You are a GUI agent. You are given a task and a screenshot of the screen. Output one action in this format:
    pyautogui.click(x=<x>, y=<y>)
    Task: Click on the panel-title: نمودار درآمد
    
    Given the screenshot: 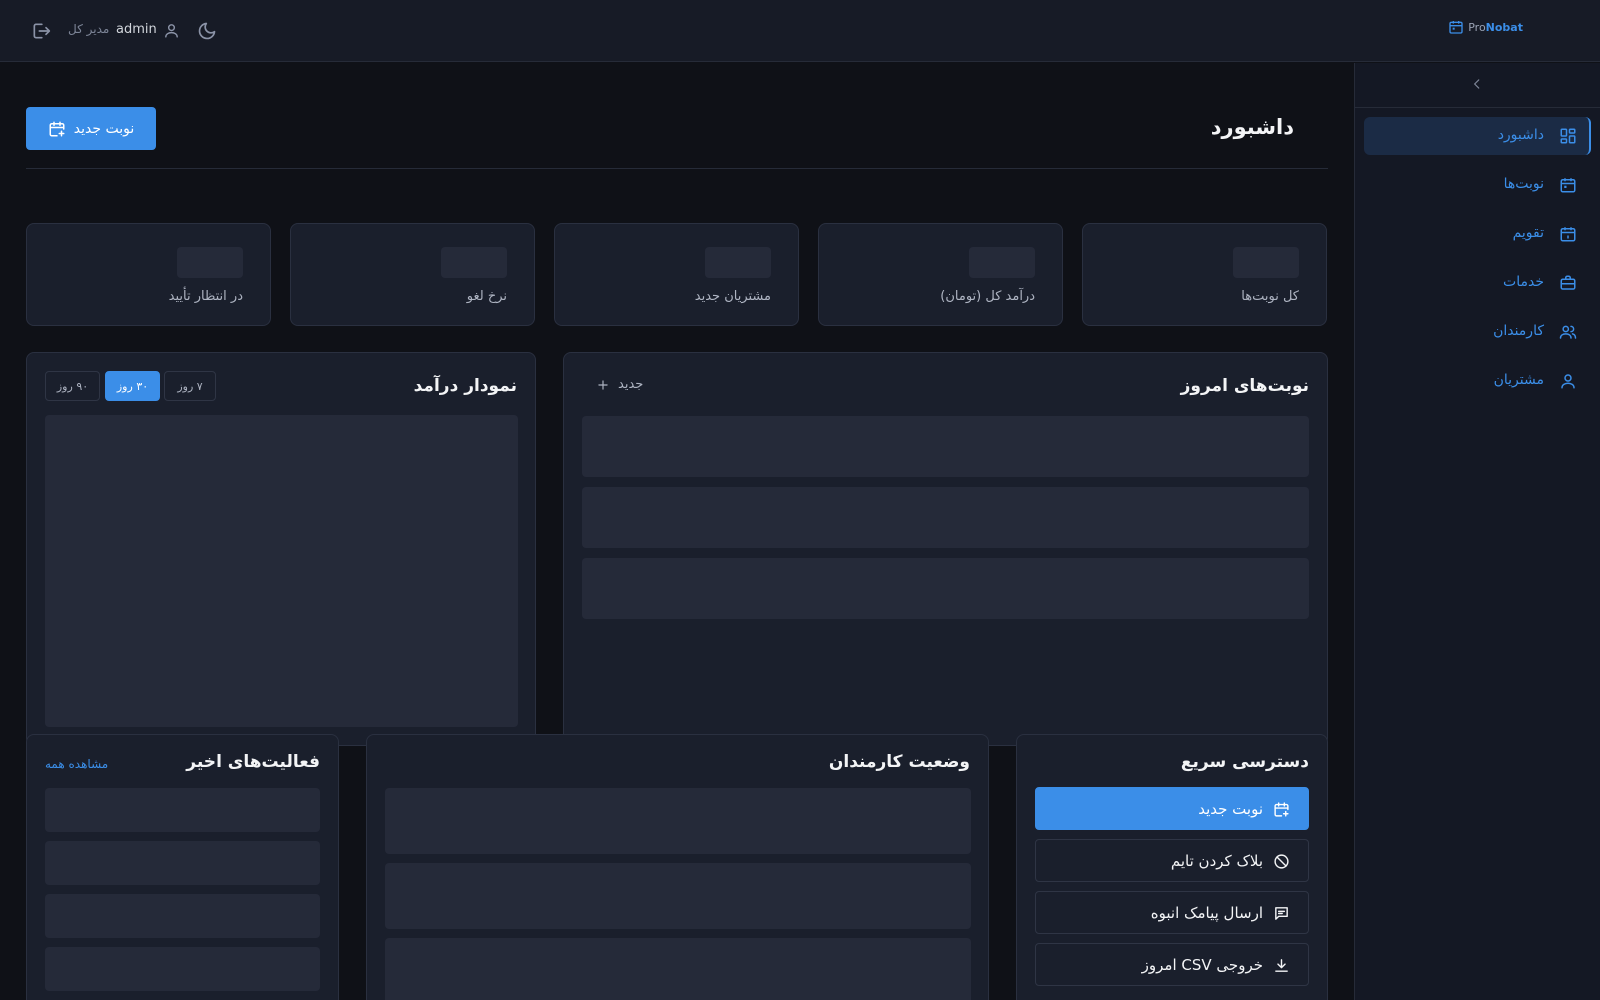 What is the action you would take?
    pyautogui.click(x=465, y=386)
    